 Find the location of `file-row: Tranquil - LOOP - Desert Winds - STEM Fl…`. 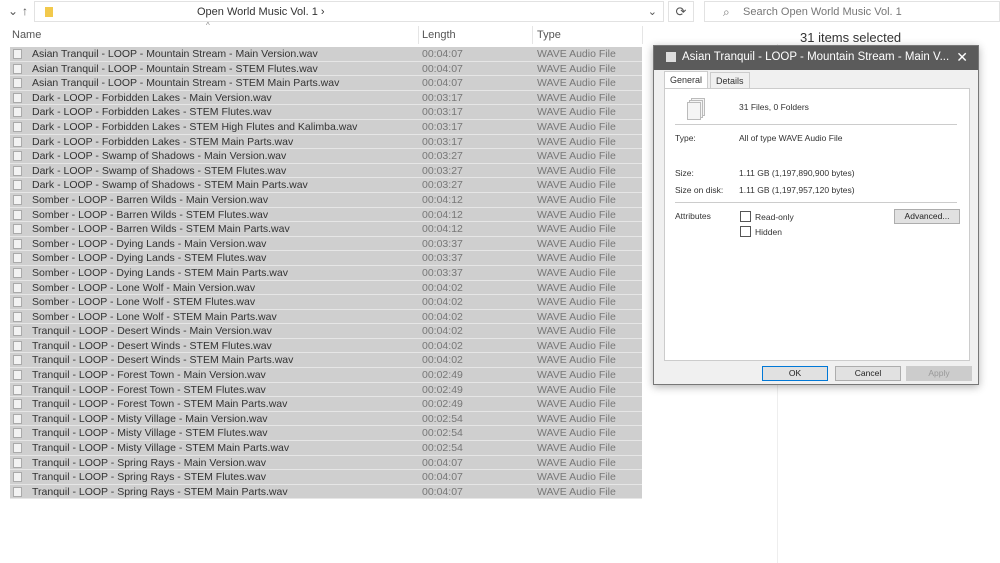

file-row: Tranquil - LOOP - Desert Winds - STEM Fl… is located at coordinates (326, 346).